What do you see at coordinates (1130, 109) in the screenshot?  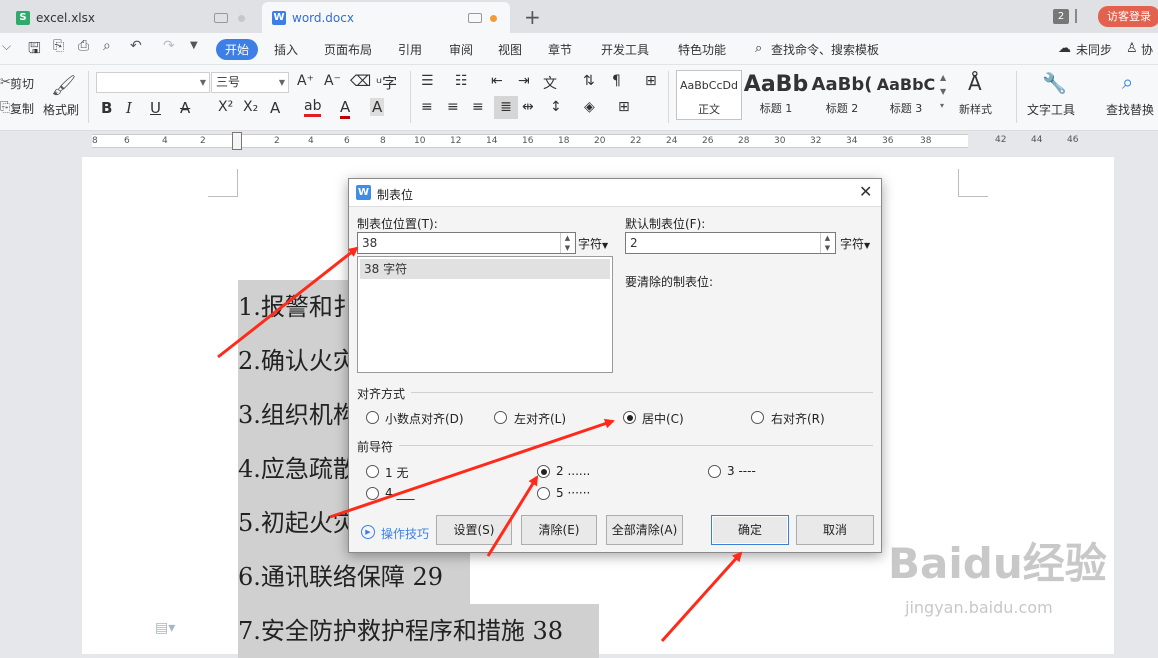 I see `find-replace-button: 查找替换` at bounding box center [1130, 109].